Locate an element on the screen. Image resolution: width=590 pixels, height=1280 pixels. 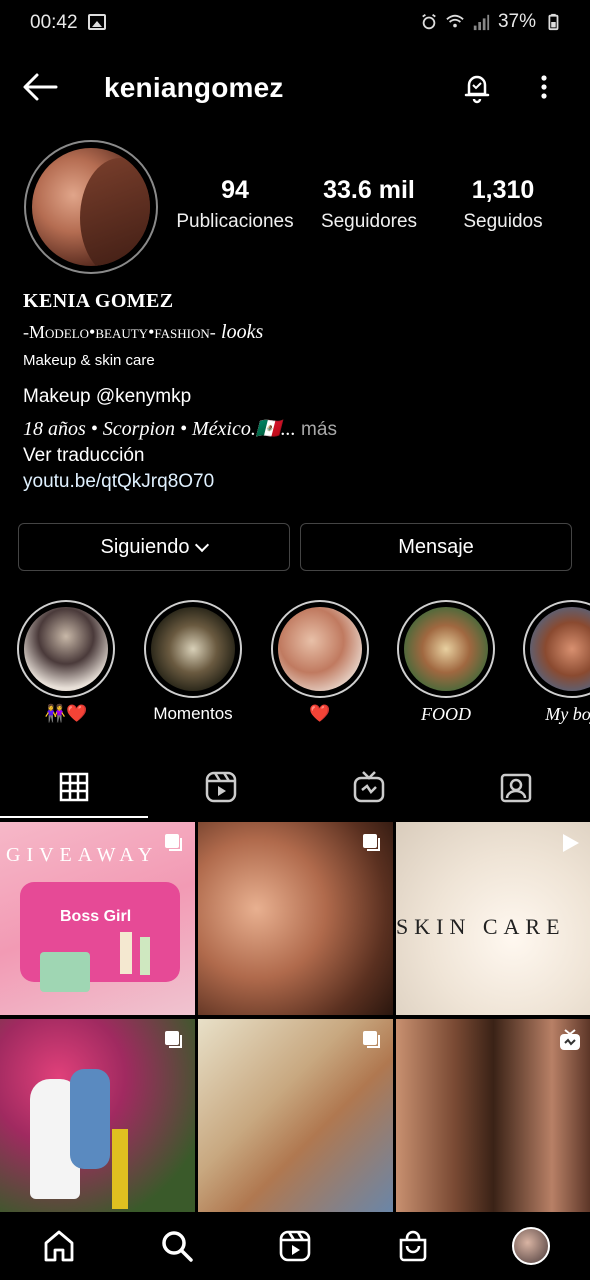
profile-tabs is located at coordinates (295, 787).